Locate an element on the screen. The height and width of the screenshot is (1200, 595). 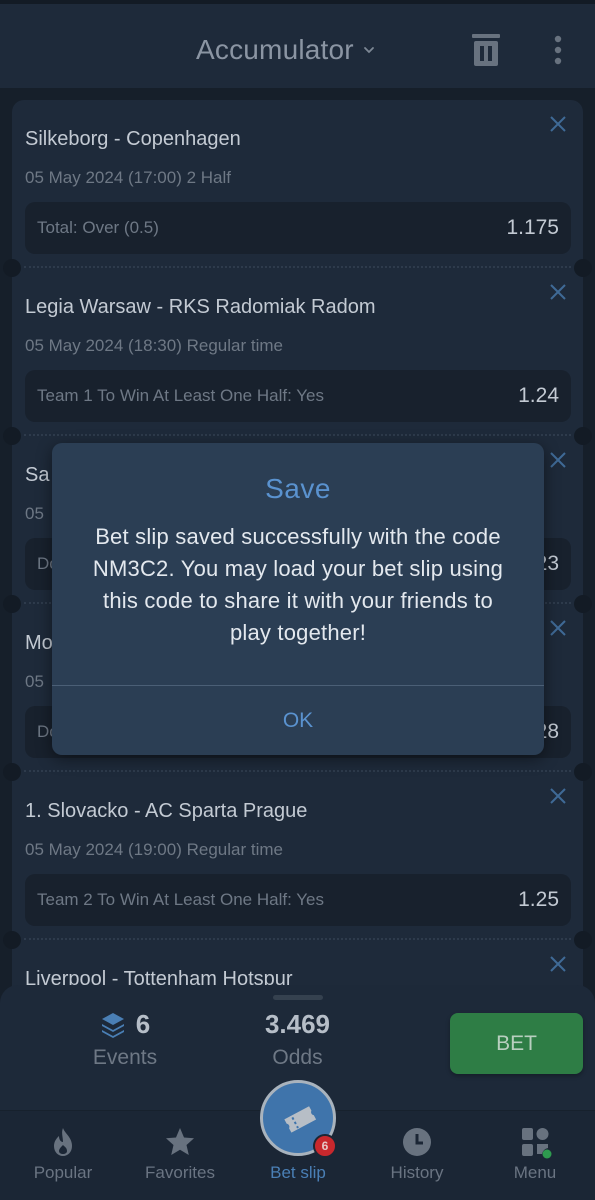
ok-button: OK is located at coordinates (298, 720).